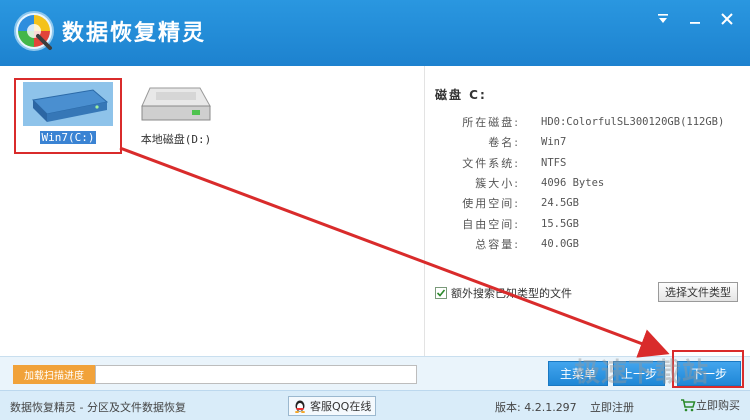  I want to click on app-logo-icon, so click(34, 31).